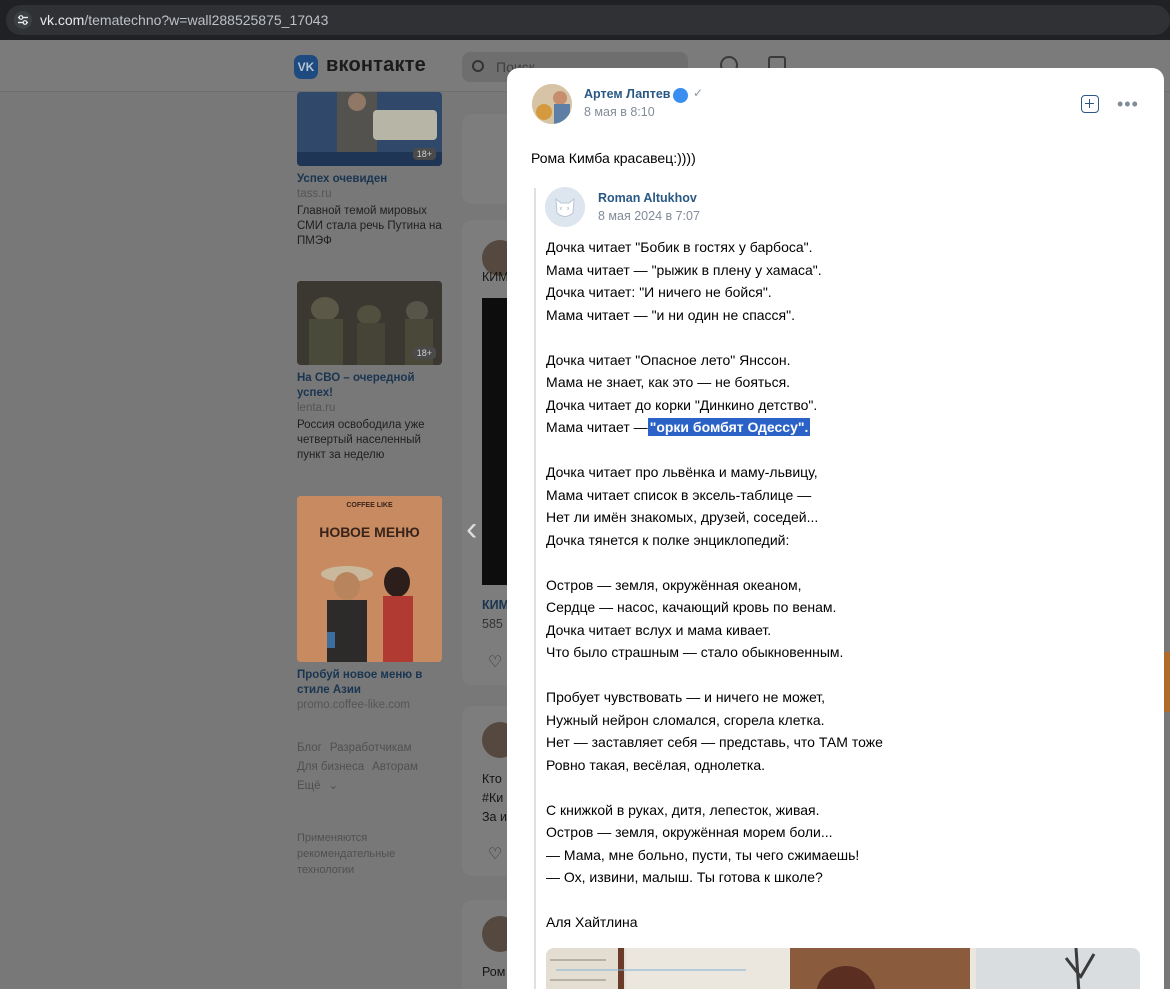 This screenshot has height=989, width=1170. I want to click on poem-line: Дочка читает "Опасное лето" Янссон., so click(668, 359).